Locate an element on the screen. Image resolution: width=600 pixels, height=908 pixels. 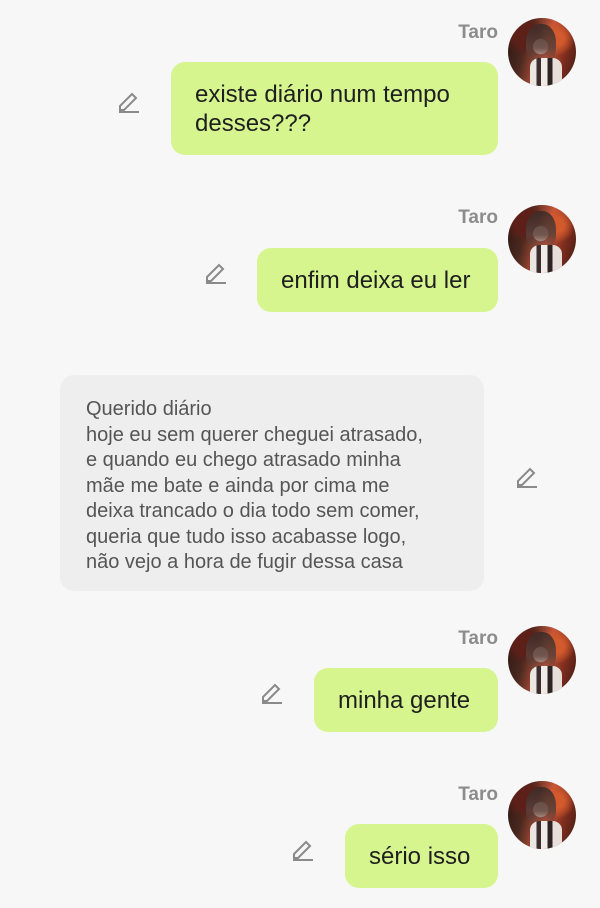
text-line: queria que tudo isso acabasse logo, is located at coordinates (246, 536).